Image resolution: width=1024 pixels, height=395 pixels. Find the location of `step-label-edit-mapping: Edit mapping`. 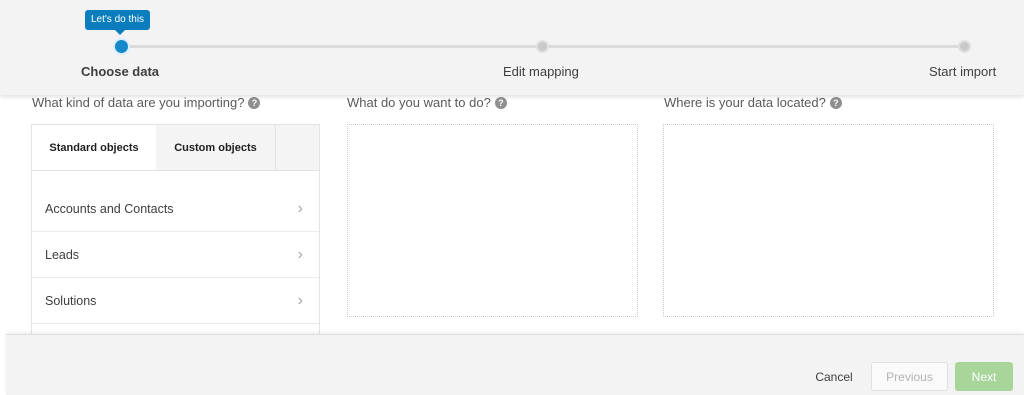

step-label-edit-mapping: Edit mapping is located at coordinates (541, 71).